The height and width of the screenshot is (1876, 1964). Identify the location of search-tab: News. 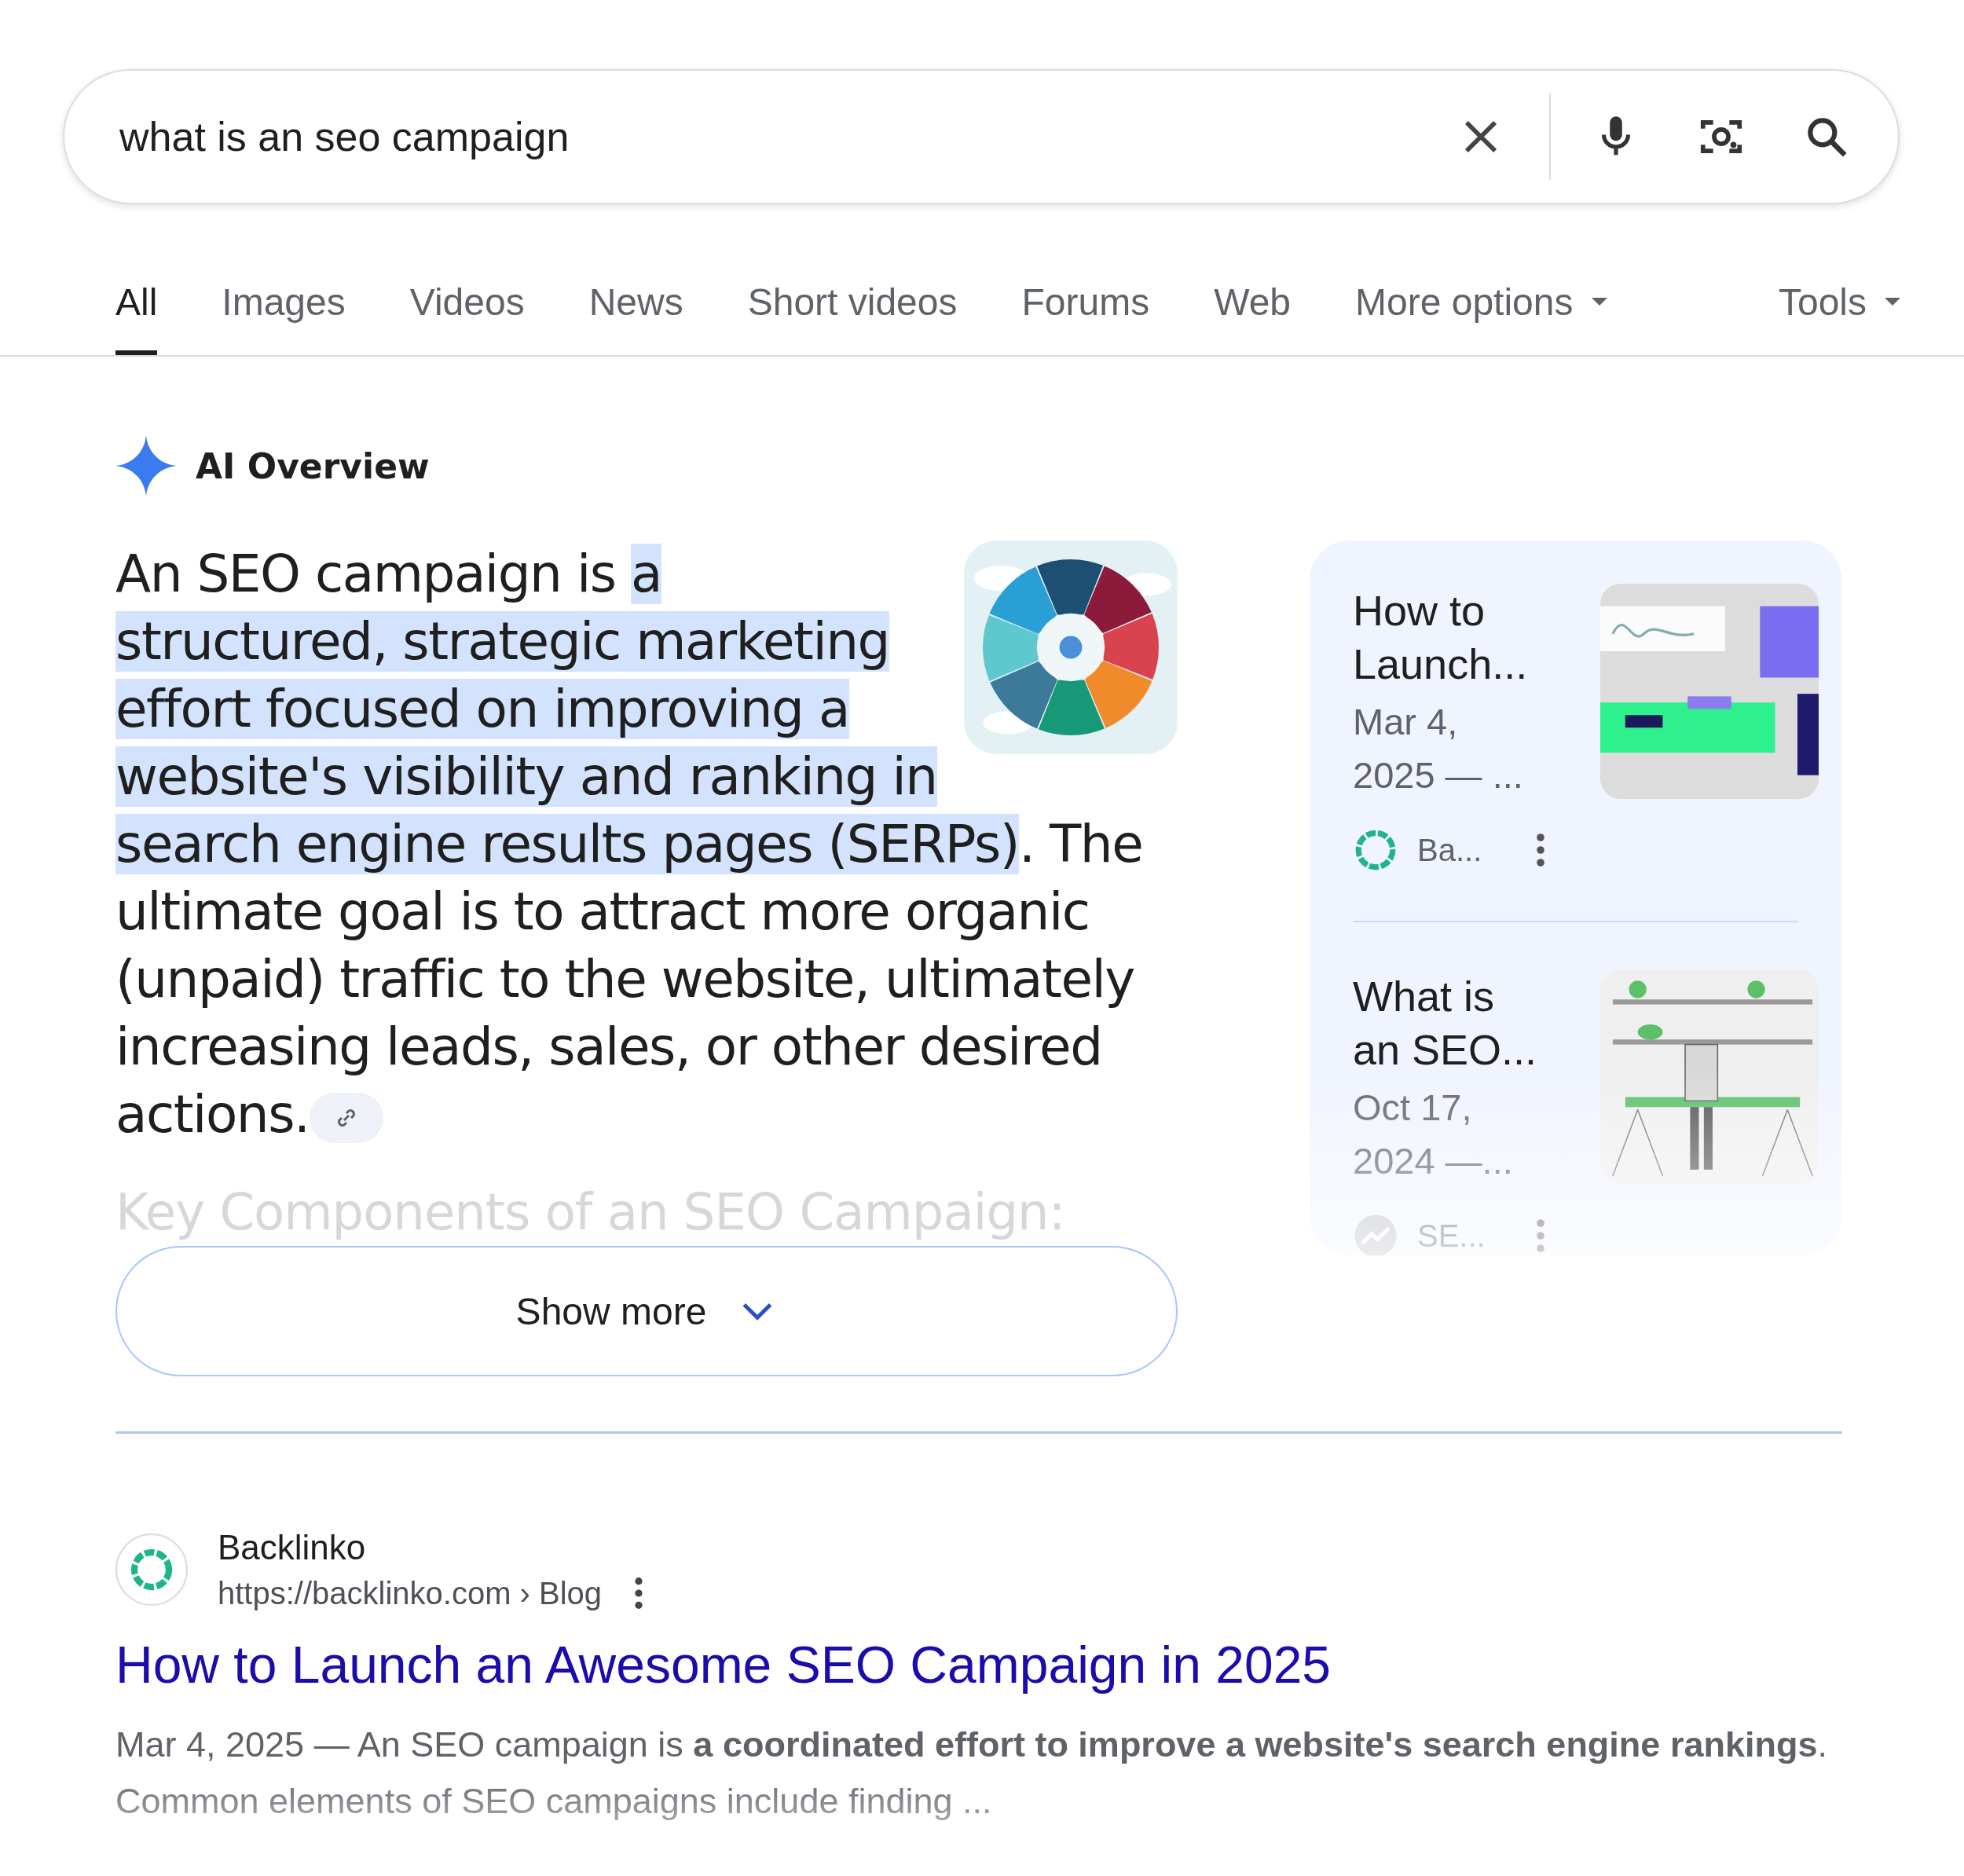
(635, 317).